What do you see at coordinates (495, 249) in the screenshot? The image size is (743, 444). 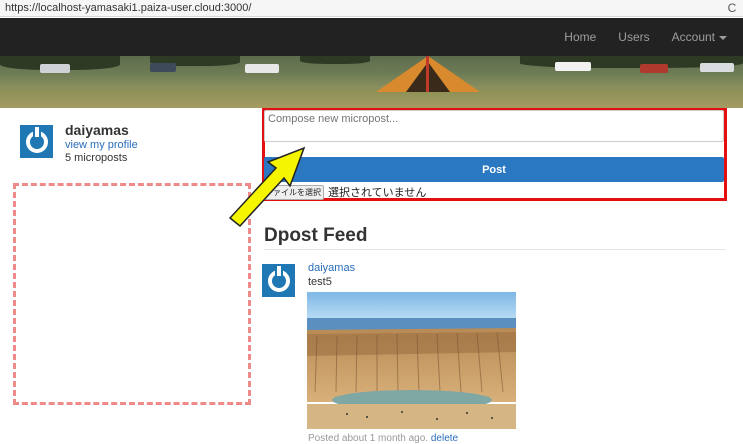 I see `feed-divider` at bounding box center [495, 249].